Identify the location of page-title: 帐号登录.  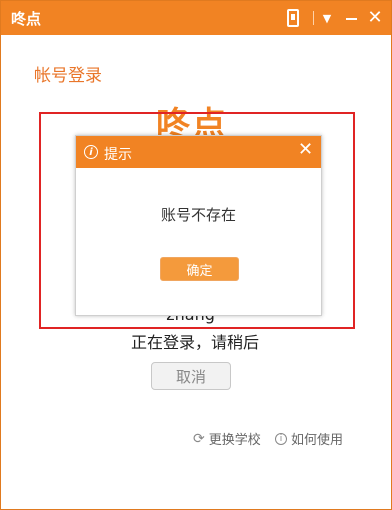
(68, 76).